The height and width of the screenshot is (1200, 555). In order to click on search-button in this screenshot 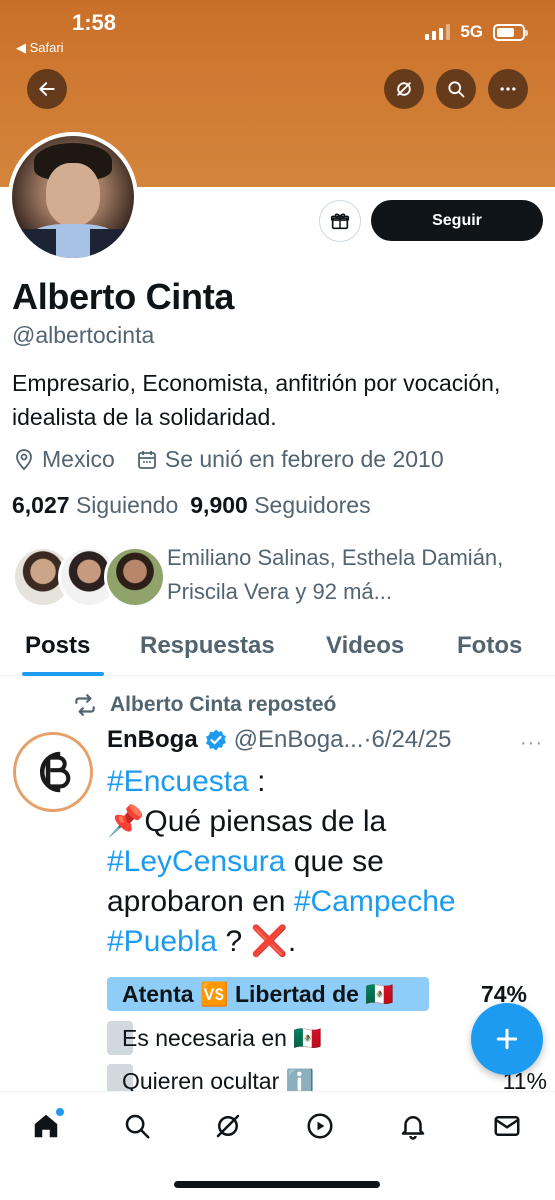, I will do `click(456, 89)`.